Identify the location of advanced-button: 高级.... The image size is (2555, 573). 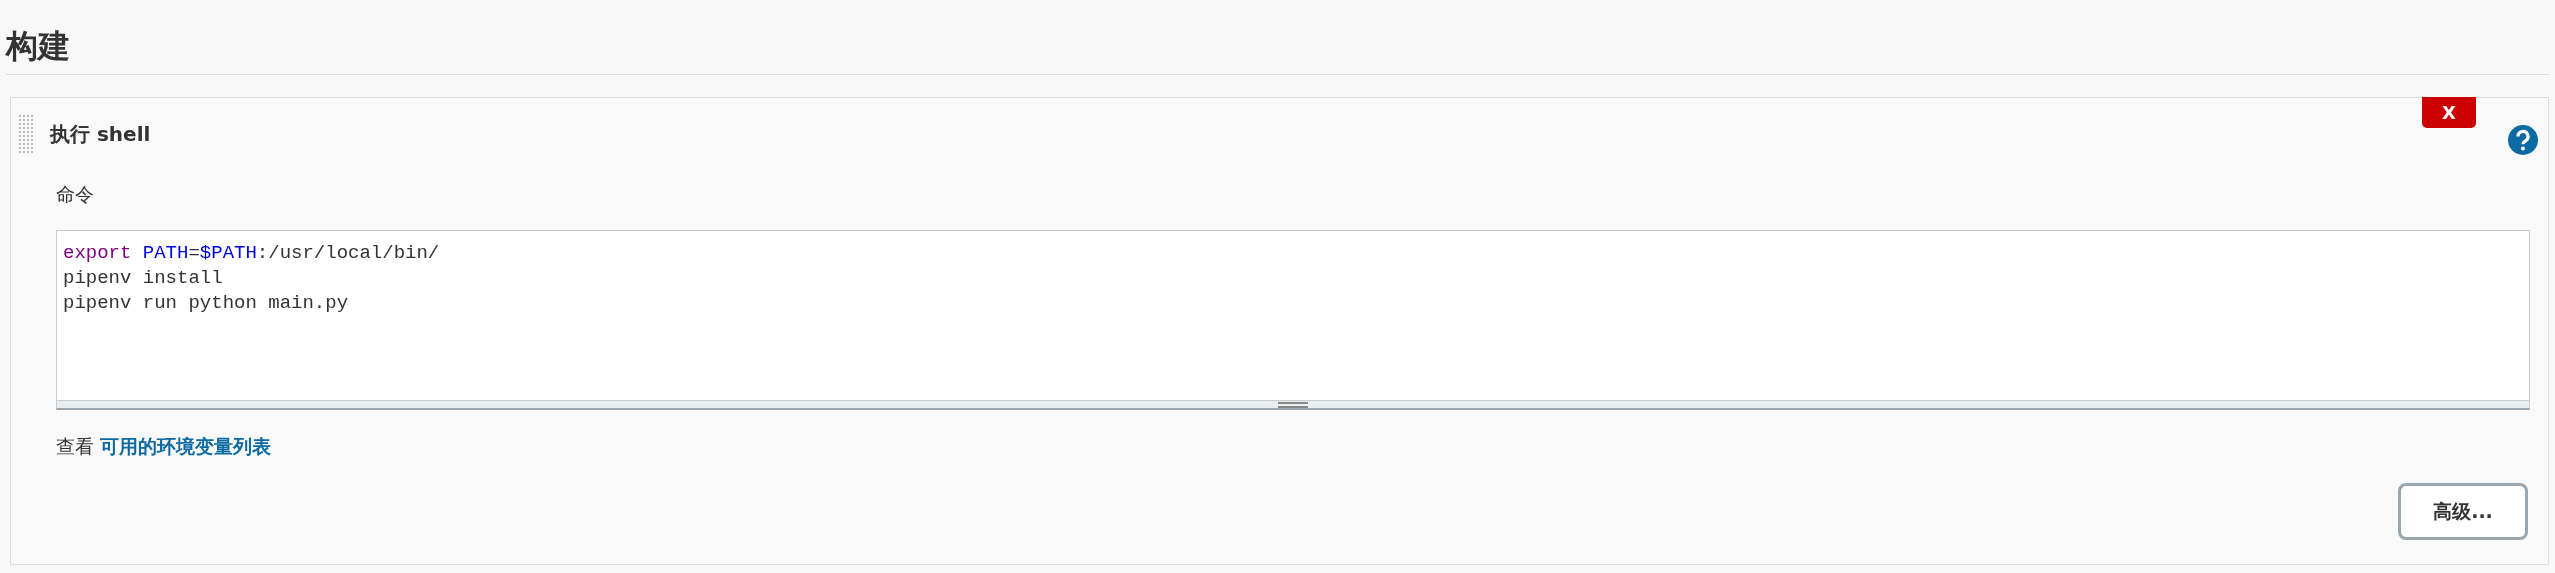
(2463, 511).